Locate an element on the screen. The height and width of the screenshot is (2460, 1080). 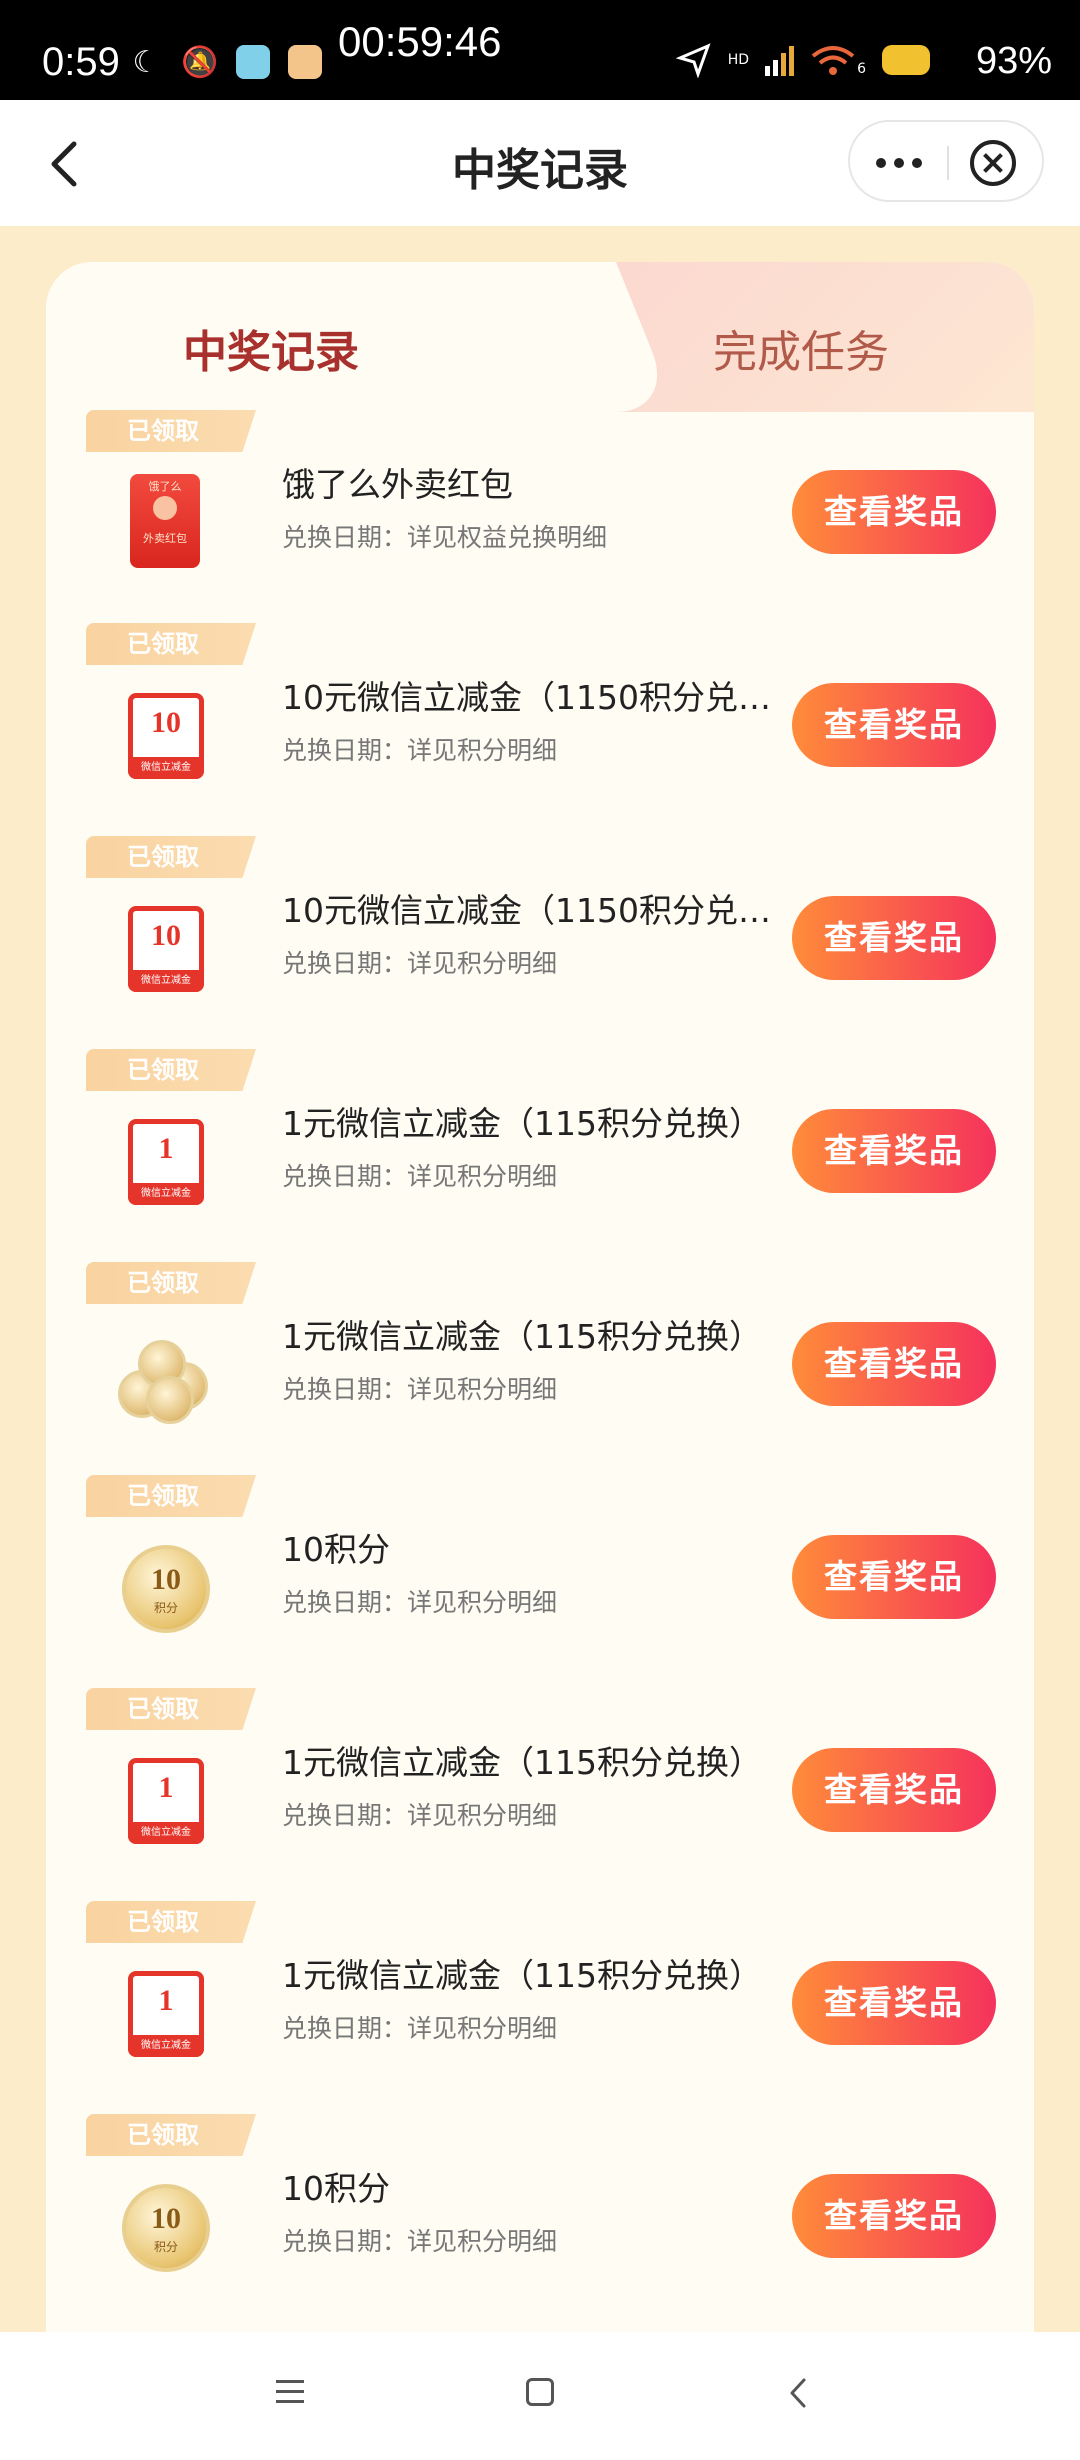
network-label: HD is located at coordinates (738, 60).